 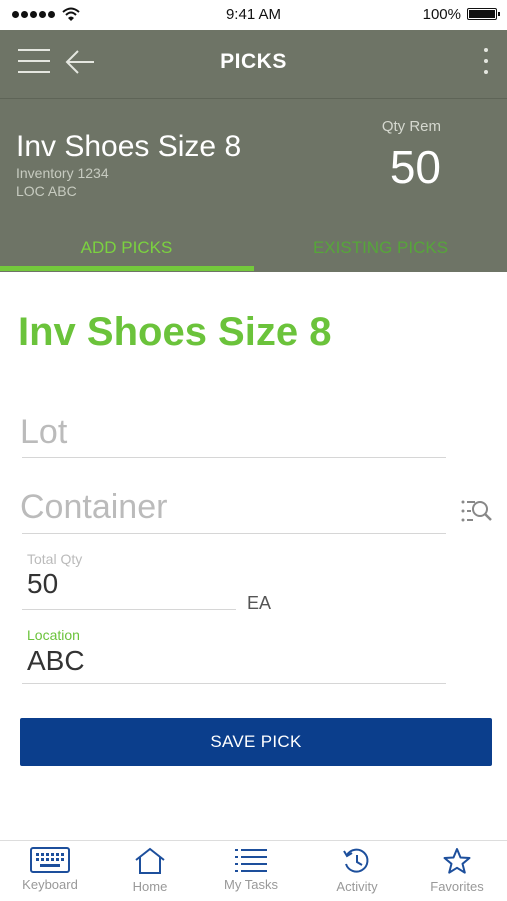 What do you see at coordinates (129, 609) in the screenshot?
I see `total-qty-underline` at bounding box center [129, 609].